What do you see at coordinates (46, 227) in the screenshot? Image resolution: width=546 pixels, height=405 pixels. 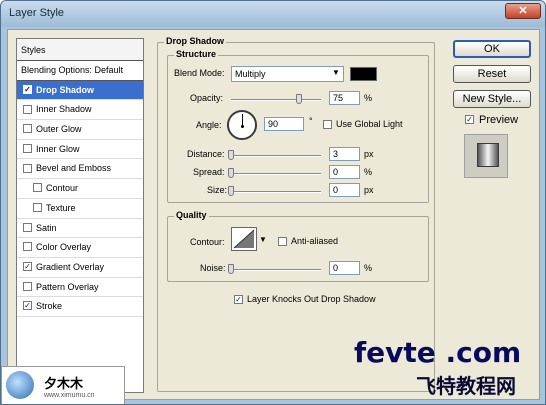 I see `style-item-label: Satin` at bounding box center [46, 227].